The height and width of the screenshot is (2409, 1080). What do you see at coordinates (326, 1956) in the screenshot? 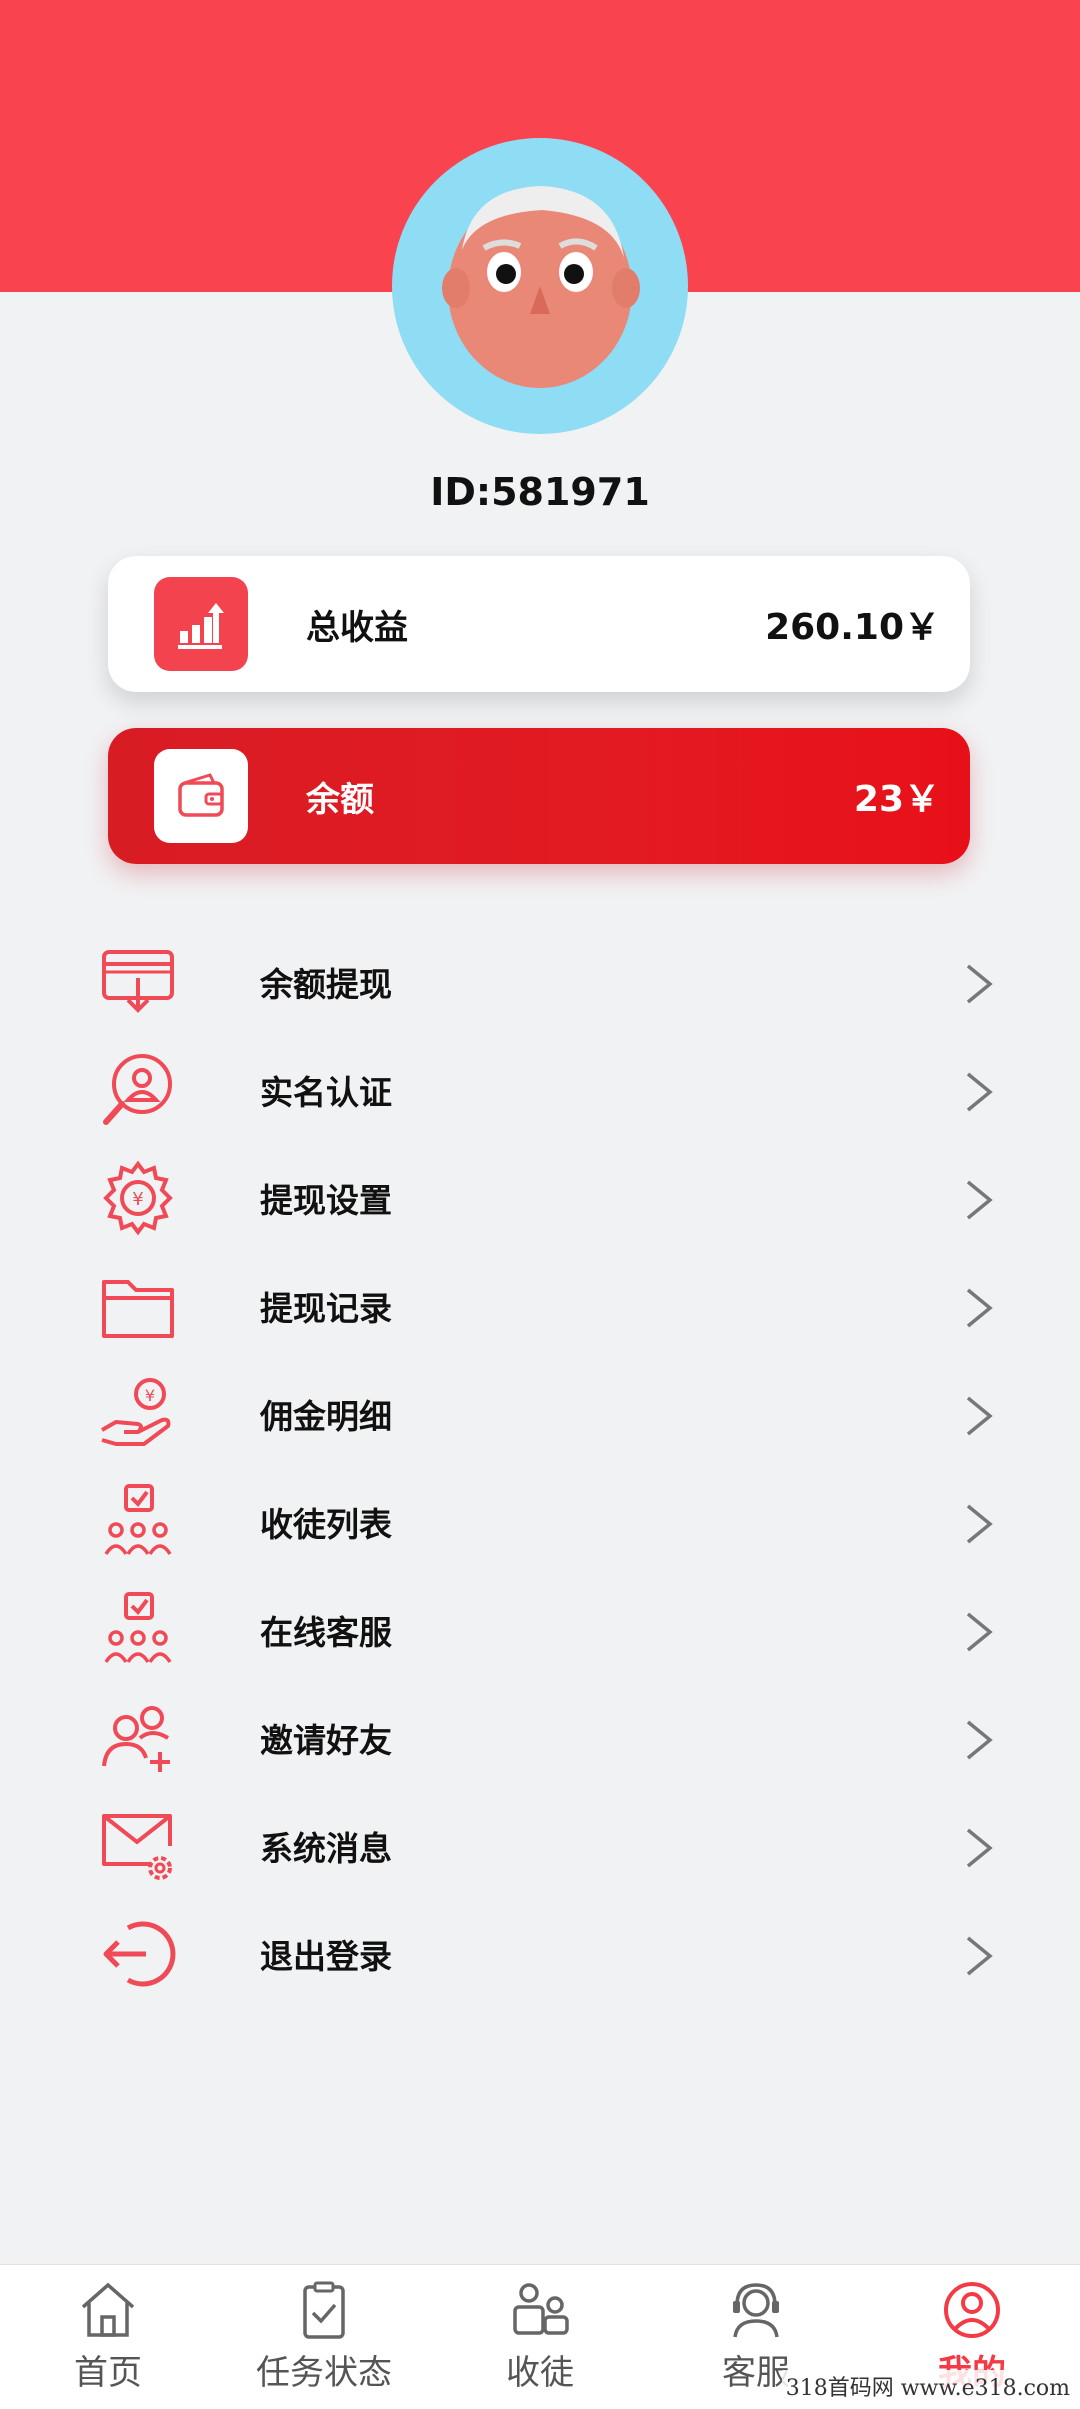
I see `menu-item-label: 退出登录` at bounding box center [326, 1956].